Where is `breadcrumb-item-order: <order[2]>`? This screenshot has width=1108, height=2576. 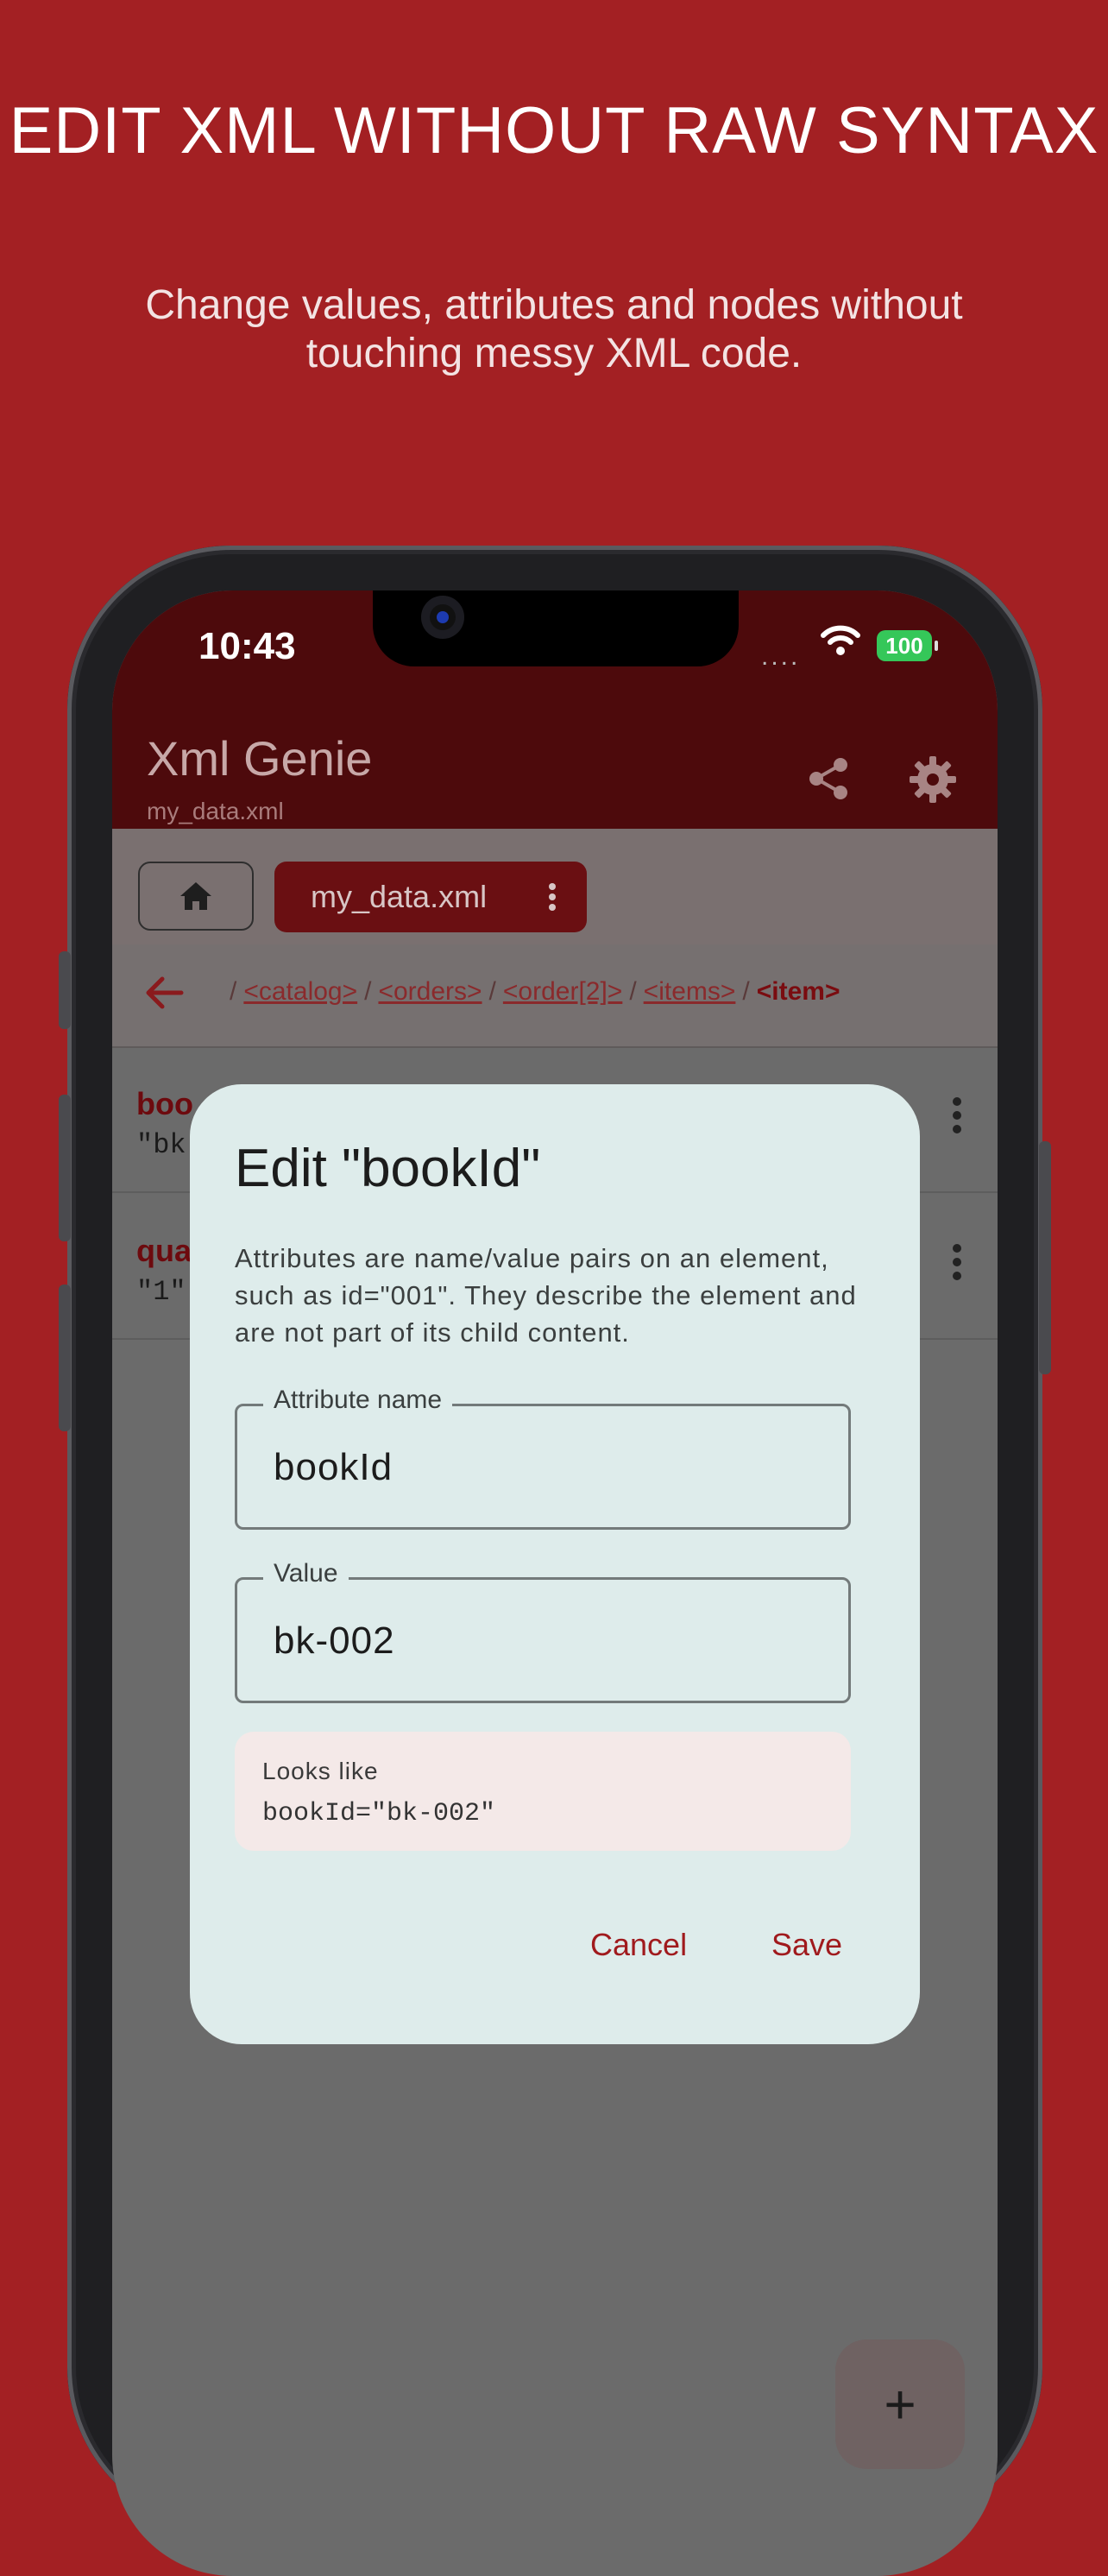 breadcrumb-item-order: <order[2]> is located at coordinates (562, 991).